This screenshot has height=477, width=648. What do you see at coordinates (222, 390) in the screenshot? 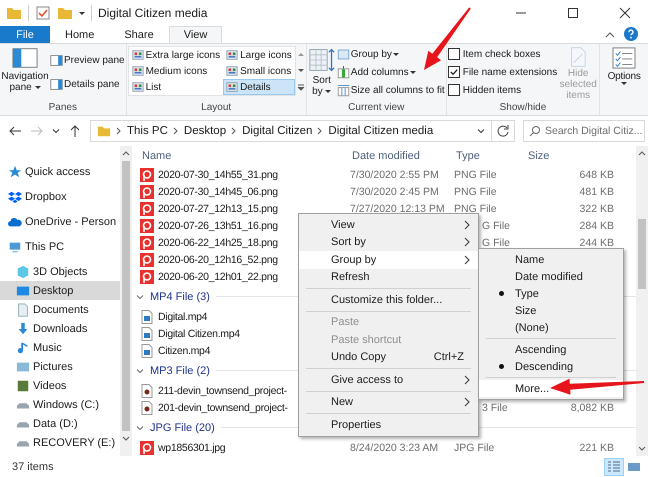
I see `file-name: 211-devin_townsend_project-` at bounding box center [222, 390].